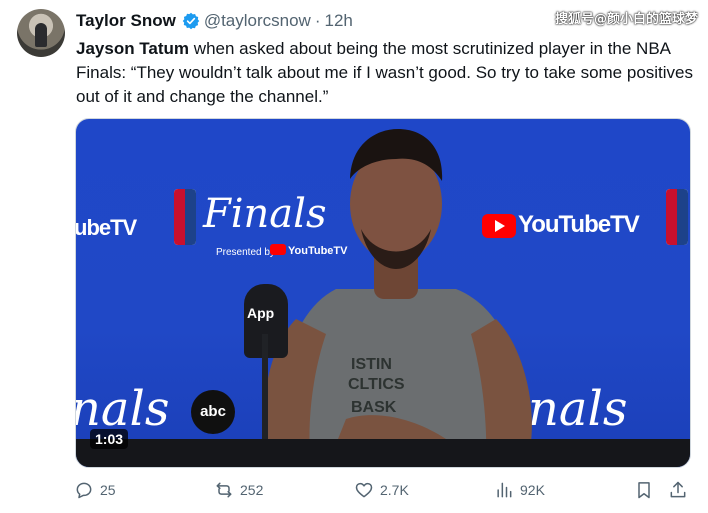  Describe the element at coordinates (374, 407) in the screenshot. I see `svg-text: BASK` at that location.